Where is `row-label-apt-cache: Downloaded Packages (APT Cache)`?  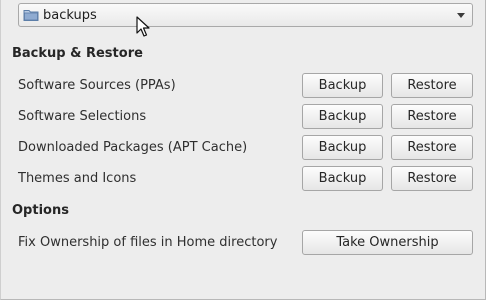 row-label-apt-cache: Downloaded Packages (APT Cache) is located at coordinates (133, 147).